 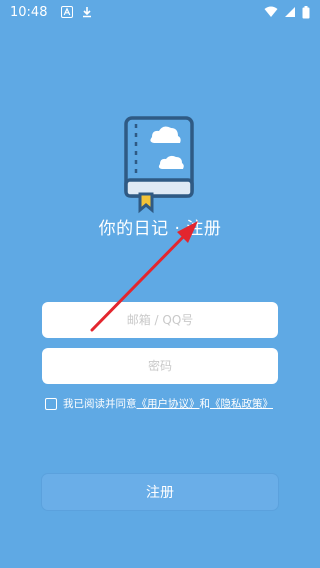 I want to click on page-title: 你的日记 · 注册, so click(x=160, y=229).